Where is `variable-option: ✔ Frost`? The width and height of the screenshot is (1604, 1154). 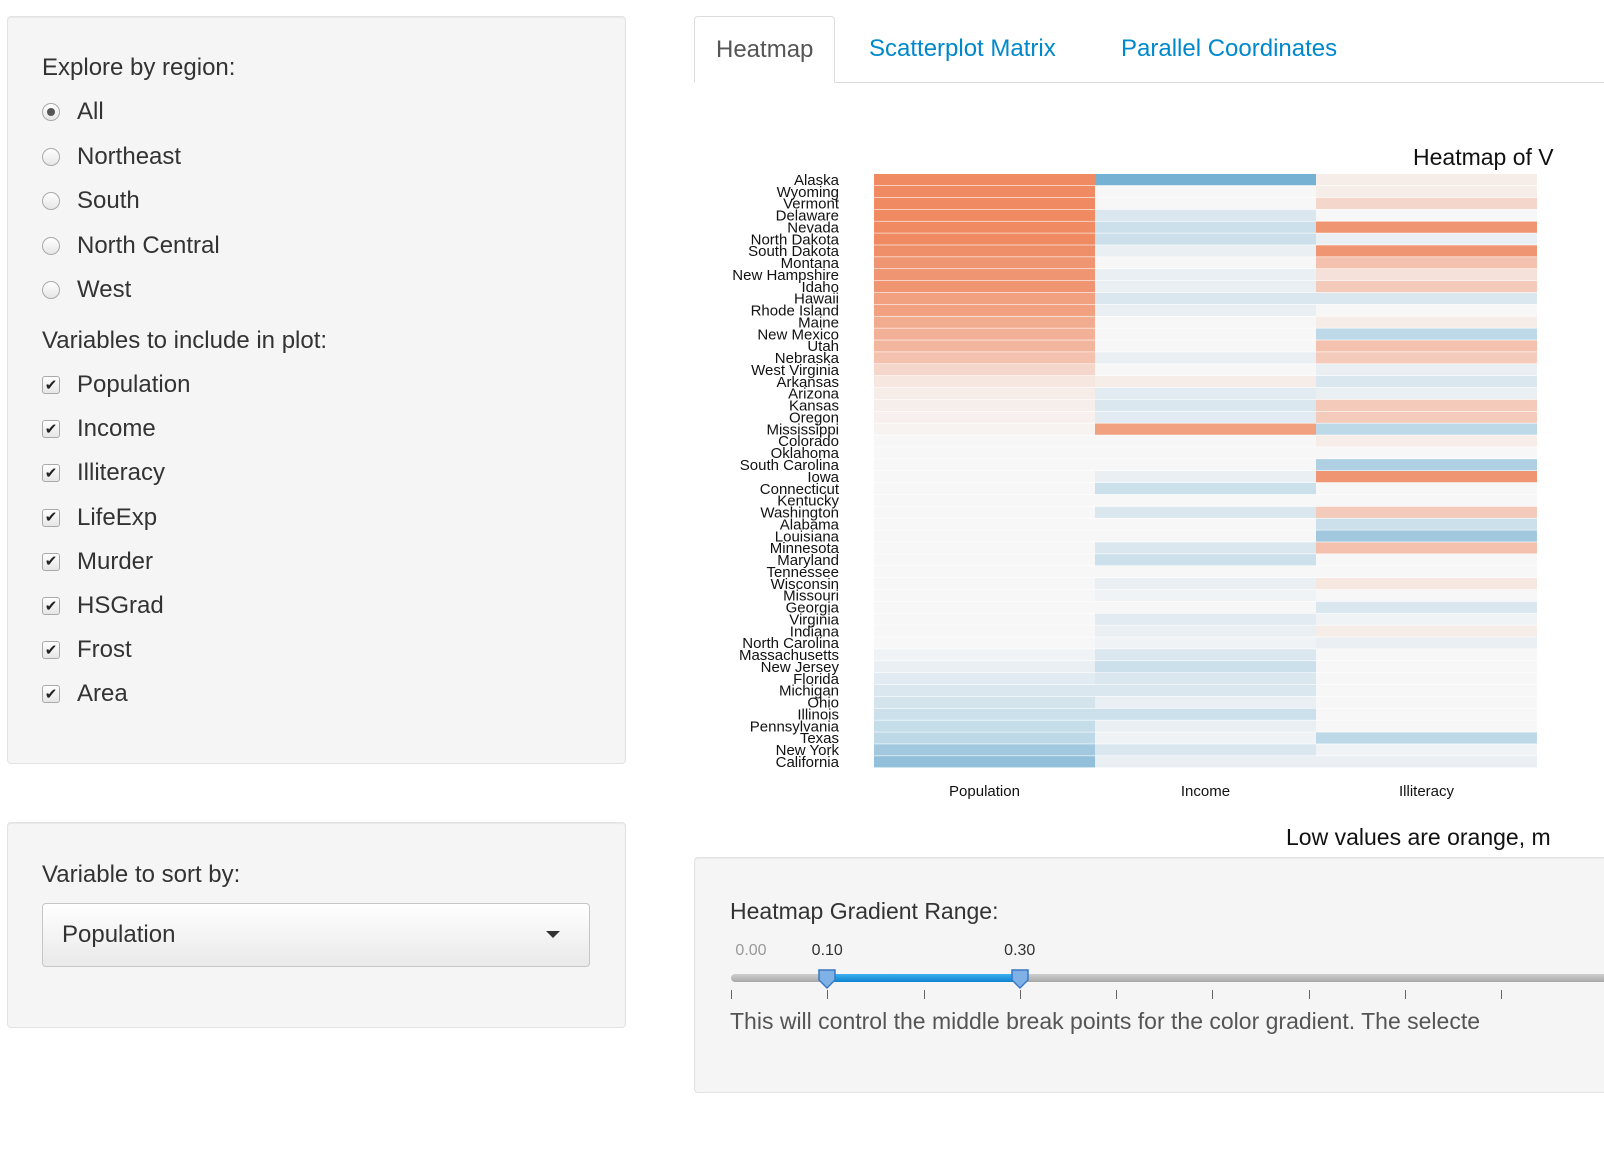
variable-option: ✔ Frost is located at coordinates (87, 650).